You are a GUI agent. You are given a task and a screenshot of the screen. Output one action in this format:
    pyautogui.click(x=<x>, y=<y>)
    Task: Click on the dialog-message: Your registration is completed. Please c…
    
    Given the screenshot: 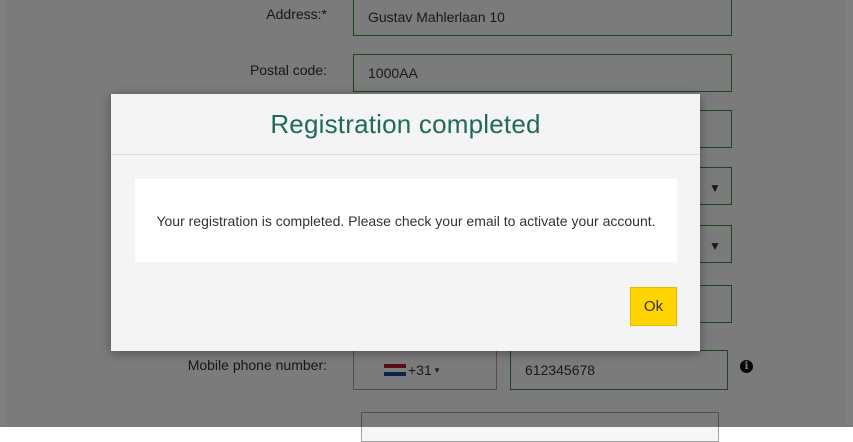 What is the action you would take?
    pyautogui.click(x=406, y=220)
    